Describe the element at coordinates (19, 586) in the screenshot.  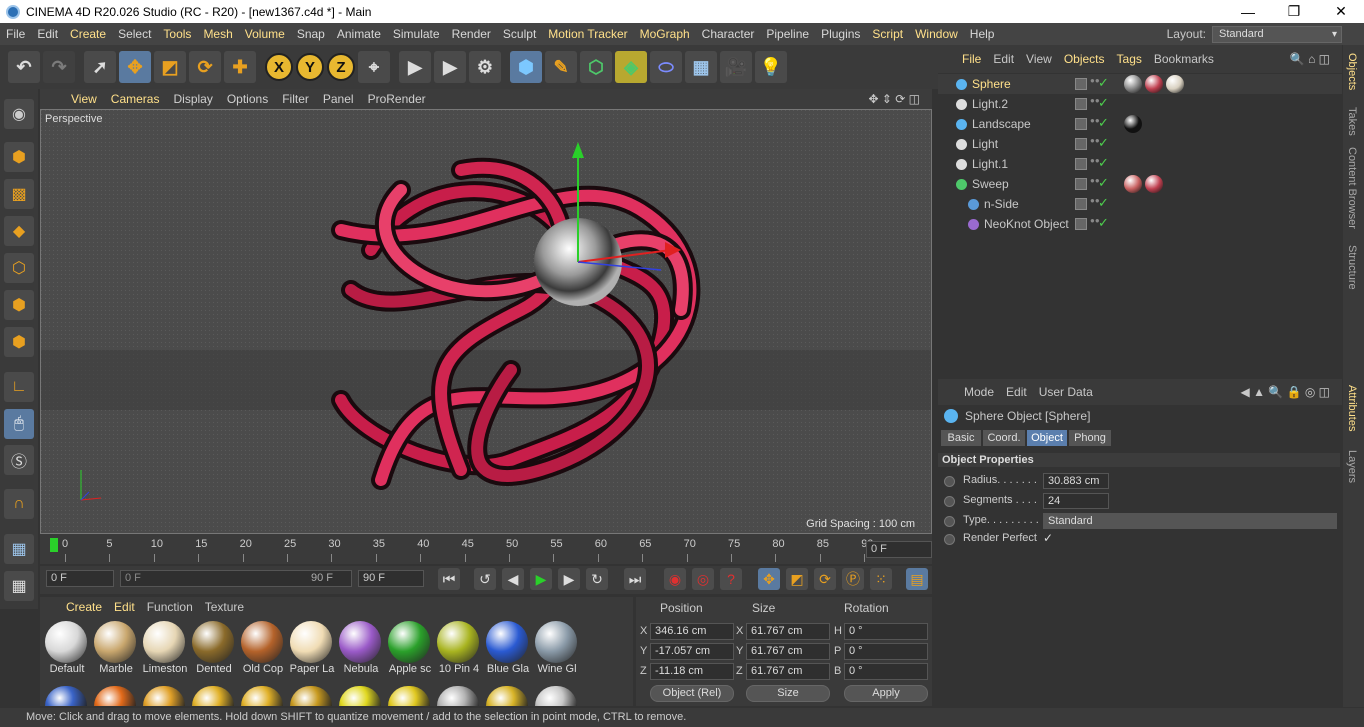
I see `grid-icon: ▦` at that location.